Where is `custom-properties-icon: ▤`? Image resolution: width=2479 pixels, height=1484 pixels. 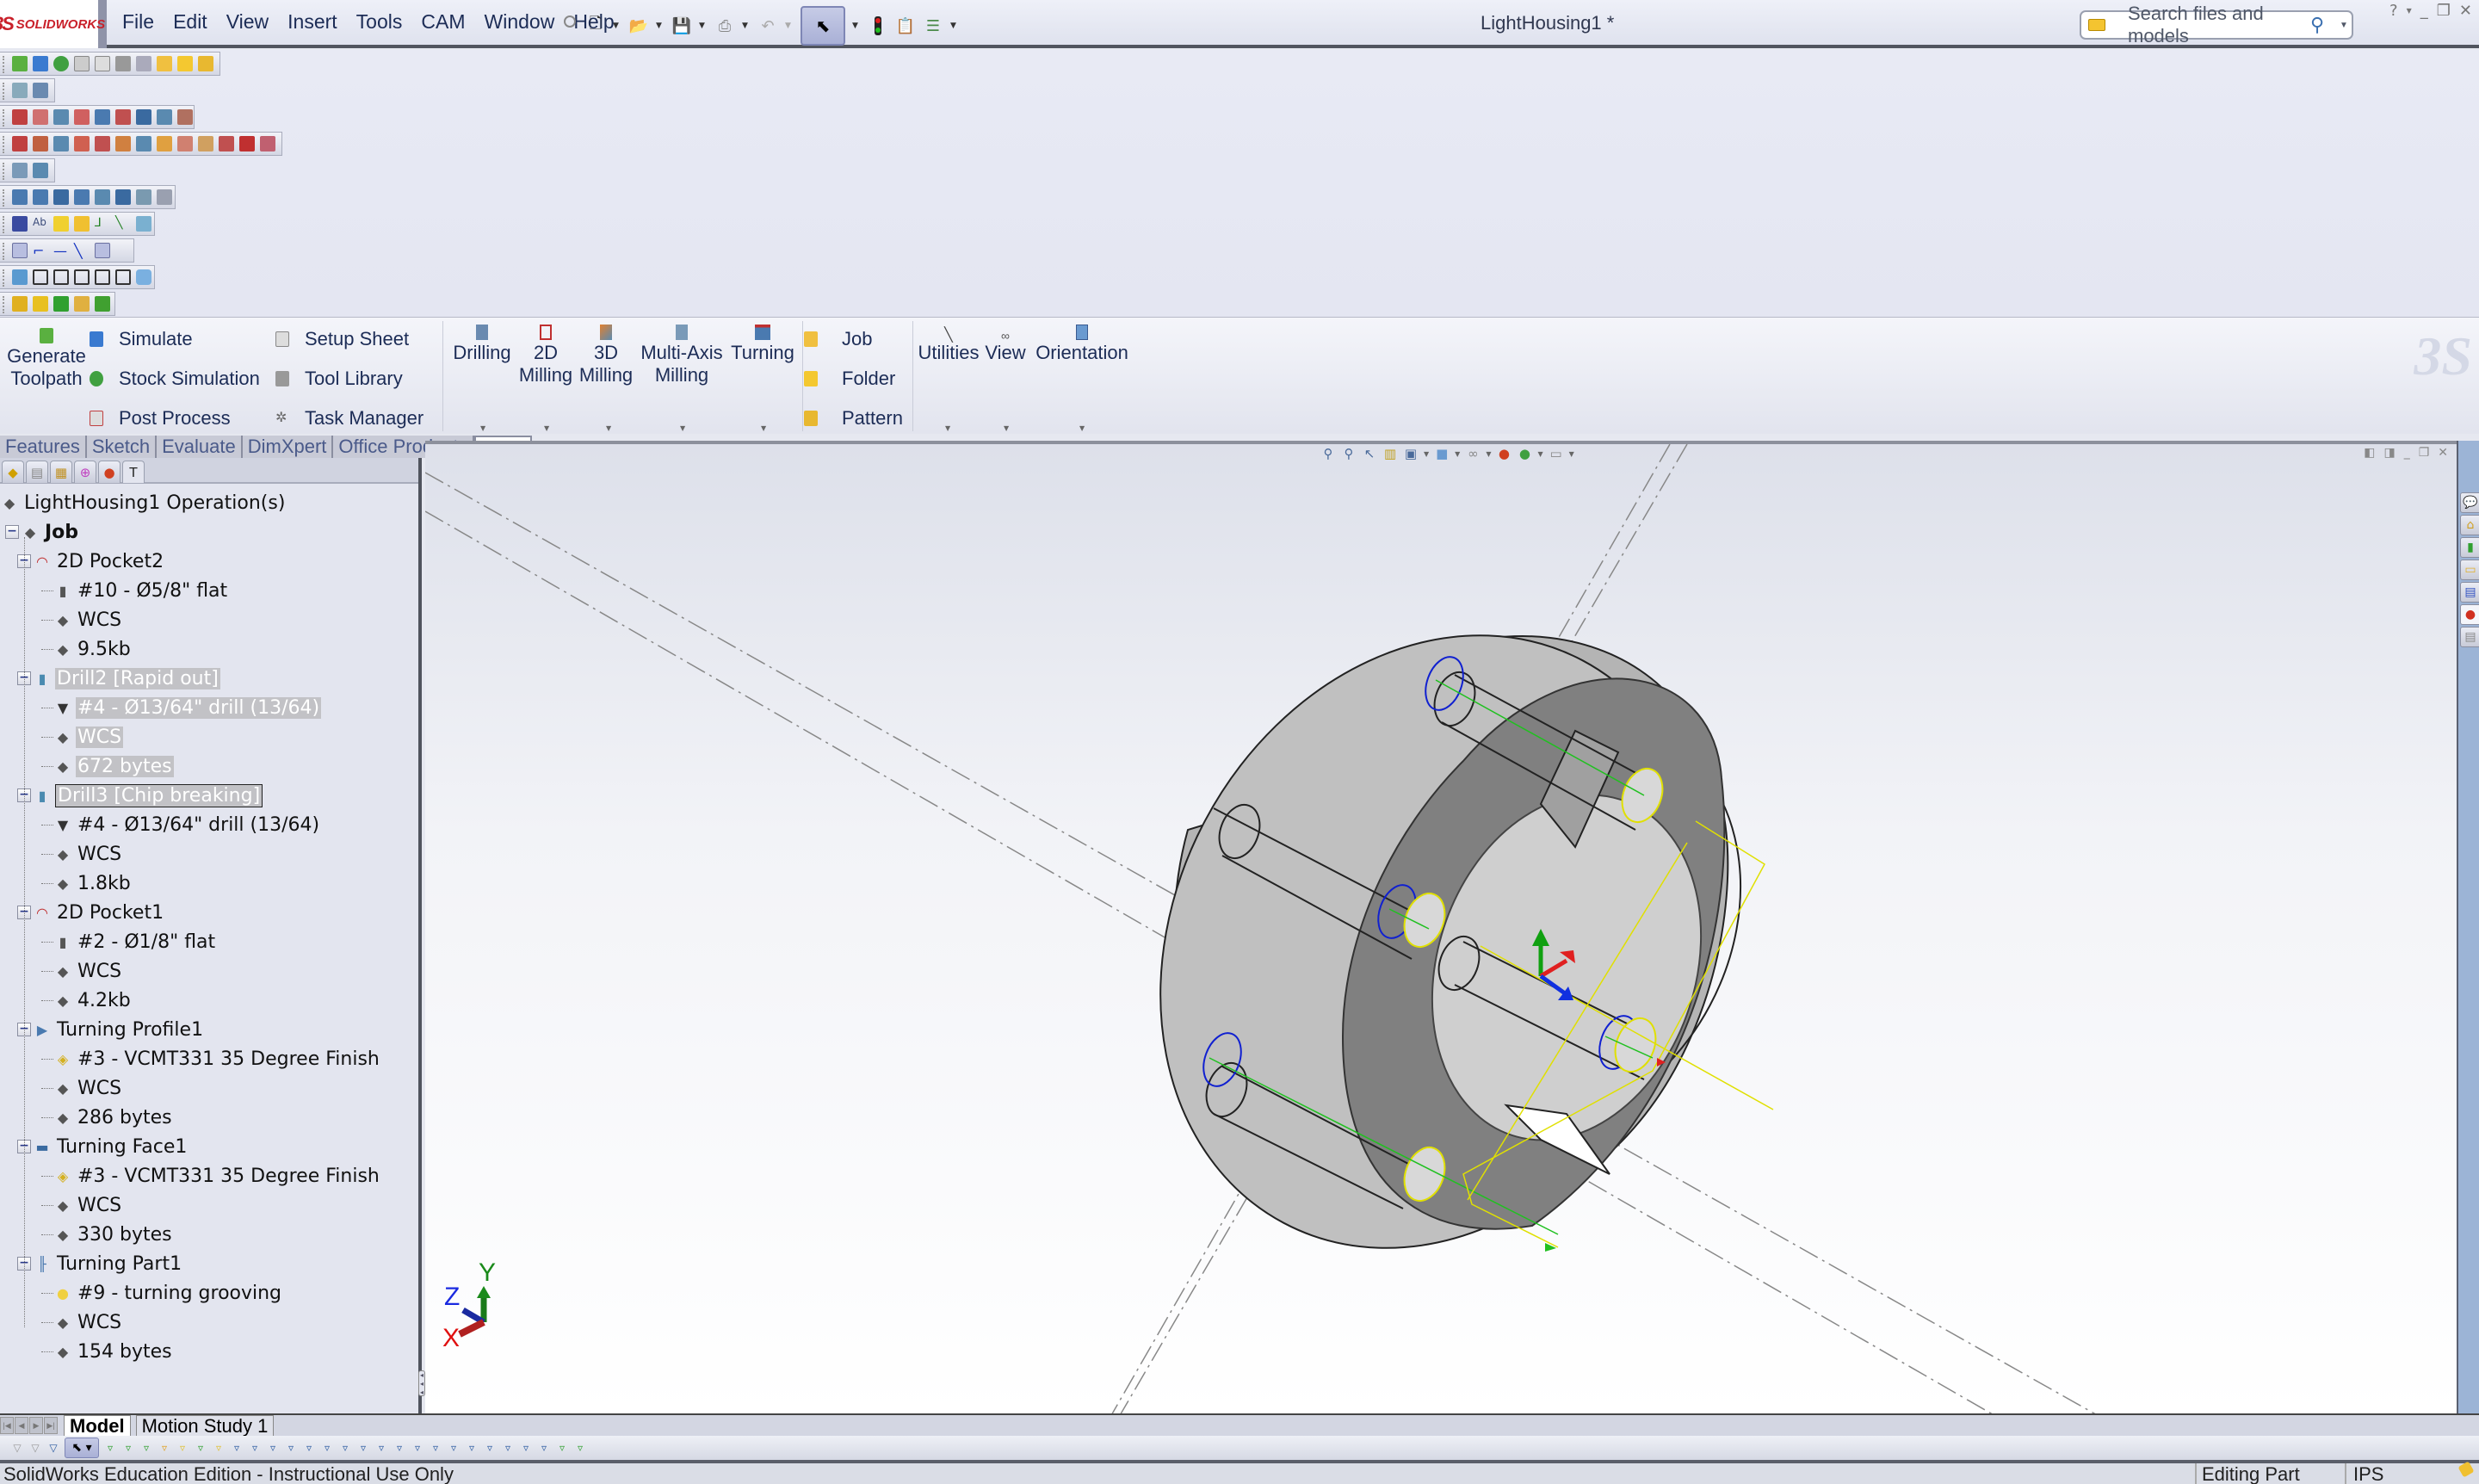
custom-properties-icon: ▤ is located at coordinates (2469, 637).